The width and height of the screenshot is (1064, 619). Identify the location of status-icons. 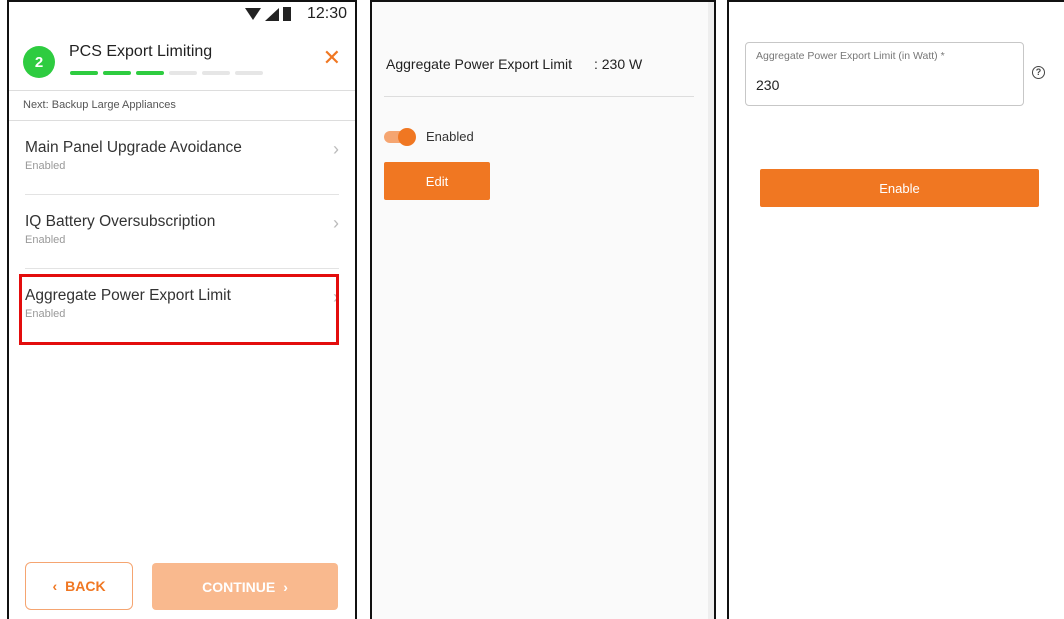
(268, 14).